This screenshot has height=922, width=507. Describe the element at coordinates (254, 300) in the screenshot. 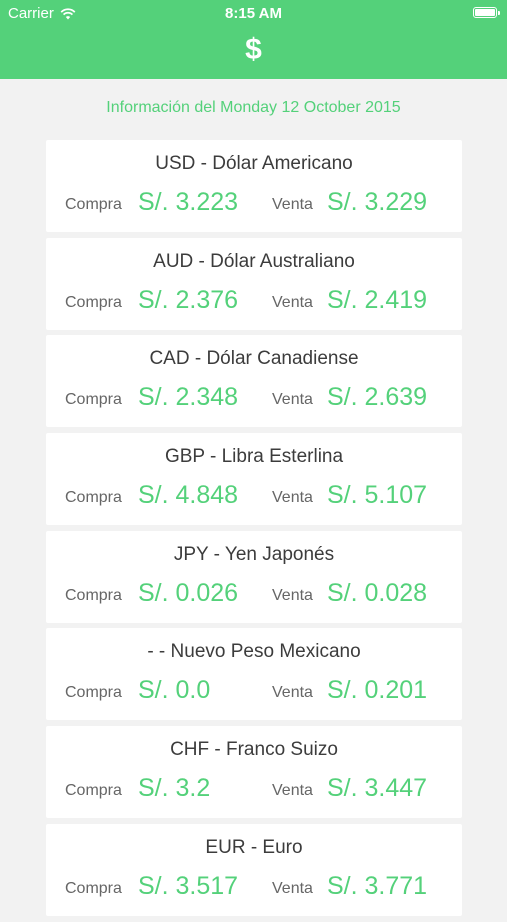

I see `currency-rates: Compra S/. 2.376 Venta S/. 2.419` at that location.